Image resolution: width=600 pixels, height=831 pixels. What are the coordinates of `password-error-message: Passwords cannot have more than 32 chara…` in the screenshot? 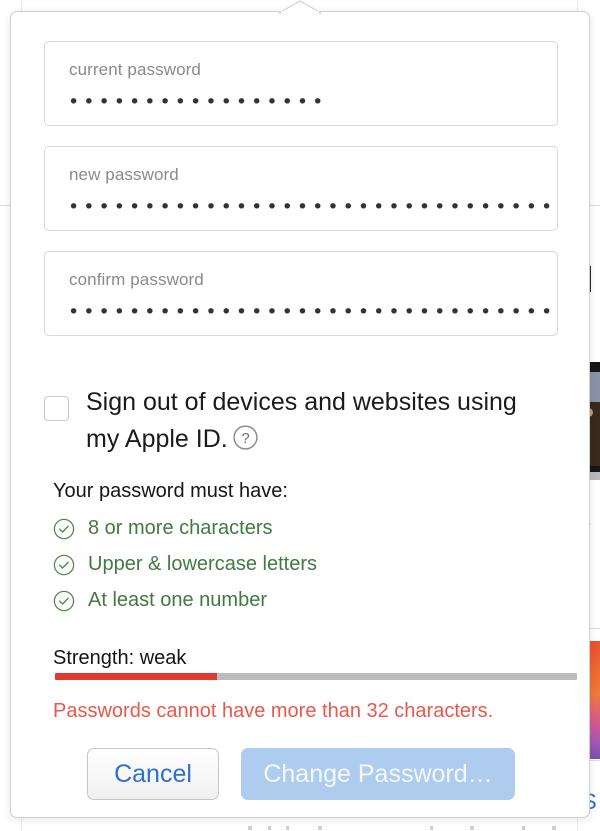 It's located at (273, 711).